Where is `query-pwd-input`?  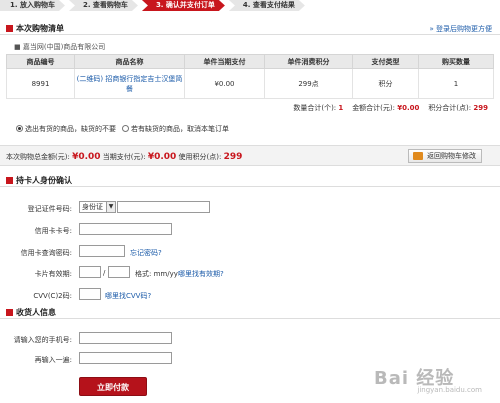 query-pwd-input is located at coordinates (102, 251).